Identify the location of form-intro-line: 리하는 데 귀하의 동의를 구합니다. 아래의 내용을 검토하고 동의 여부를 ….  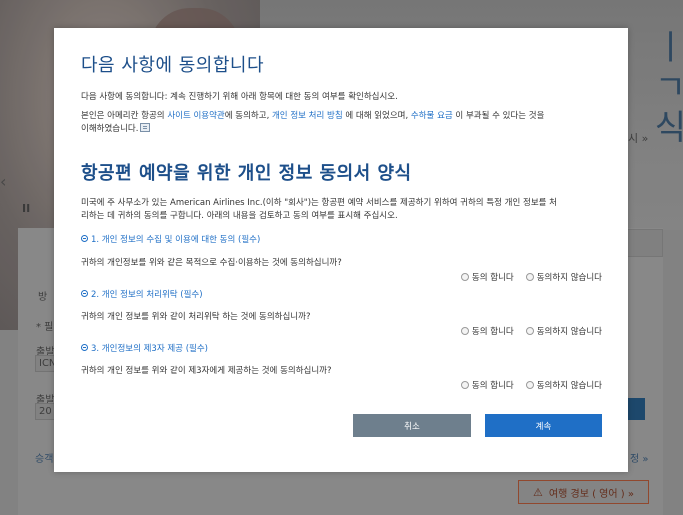
(239, 216).